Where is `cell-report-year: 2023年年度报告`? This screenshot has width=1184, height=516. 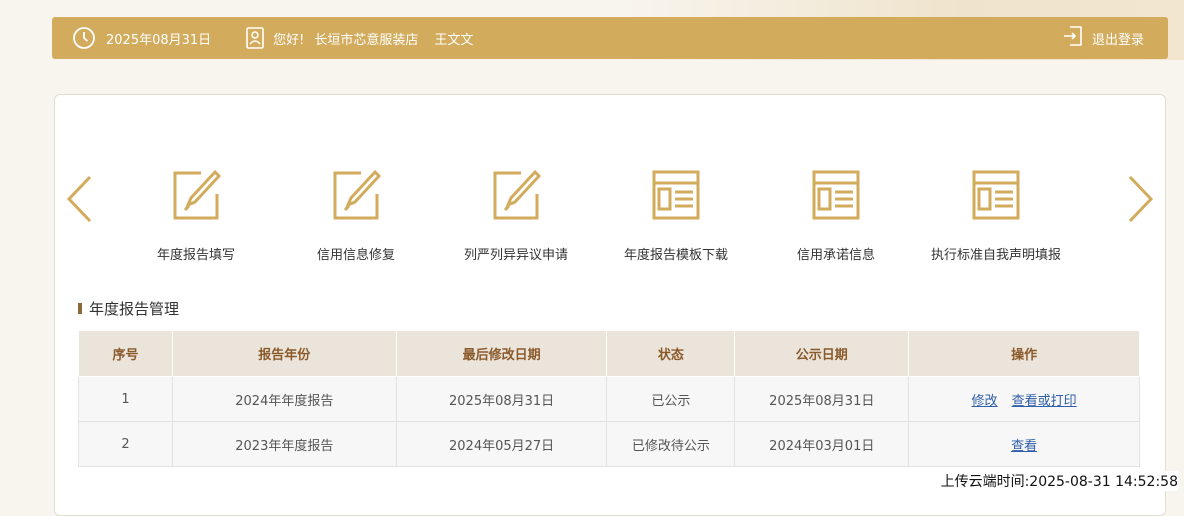
cell-report-year: 2023年年度报告 is located at coordinates (284, 444).